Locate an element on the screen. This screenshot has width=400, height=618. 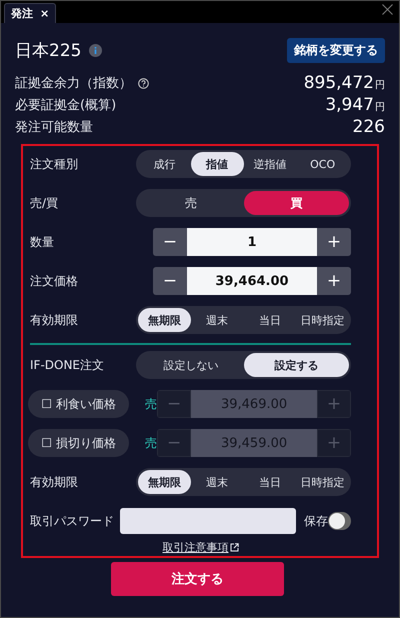
segment-option: 買 is located at coordinates (296, 203).